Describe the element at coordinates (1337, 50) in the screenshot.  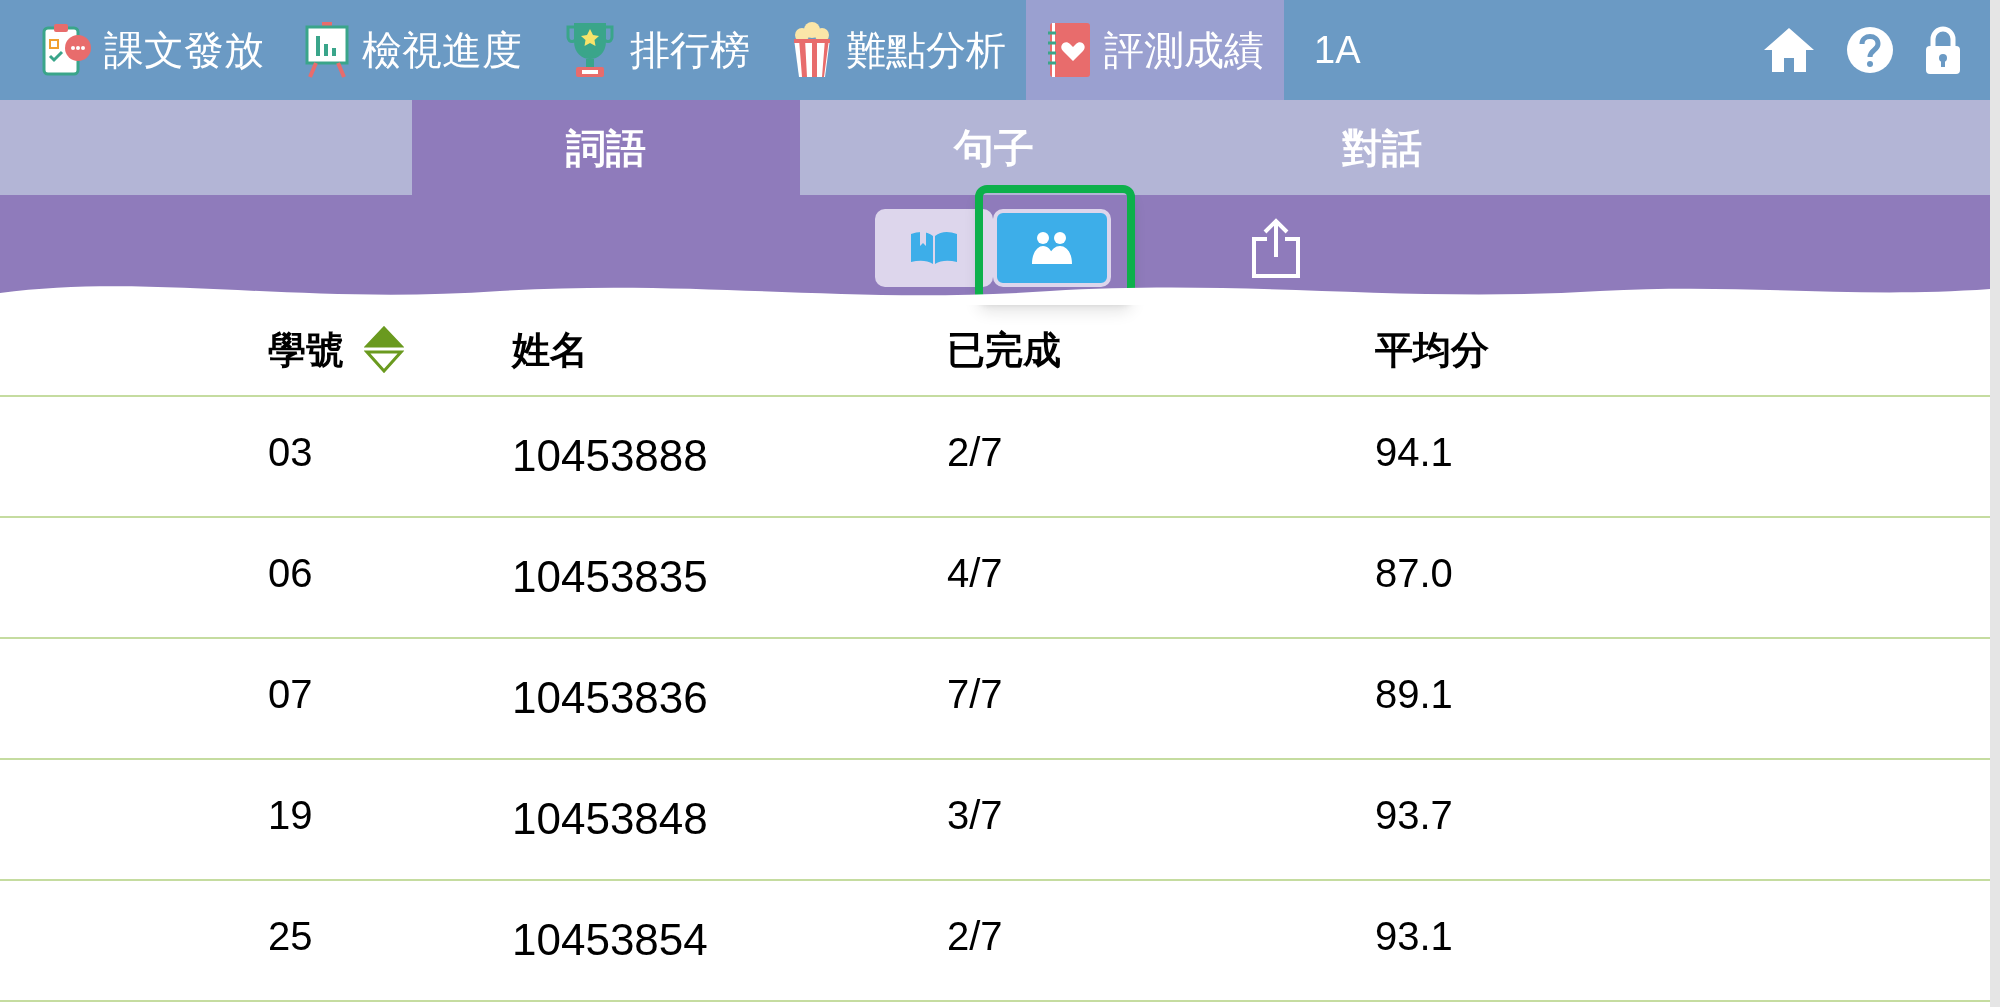
I see `class-label: 1A` at that location.